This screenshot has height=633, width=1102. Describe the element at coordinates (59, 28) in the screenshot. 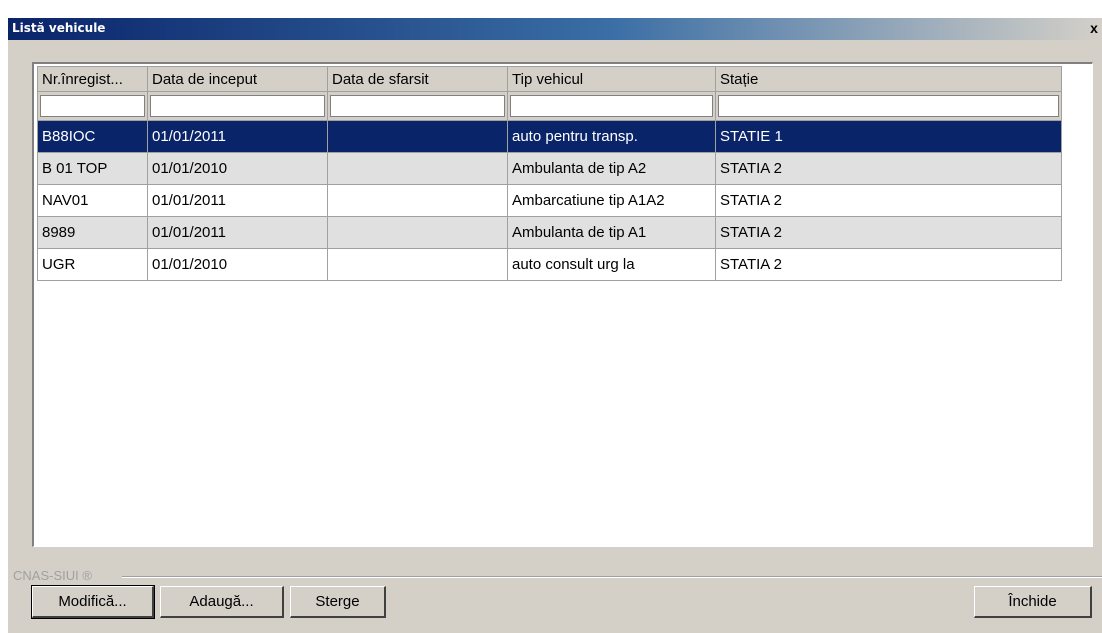

I see `window-title: Listă vehicule` at that location.